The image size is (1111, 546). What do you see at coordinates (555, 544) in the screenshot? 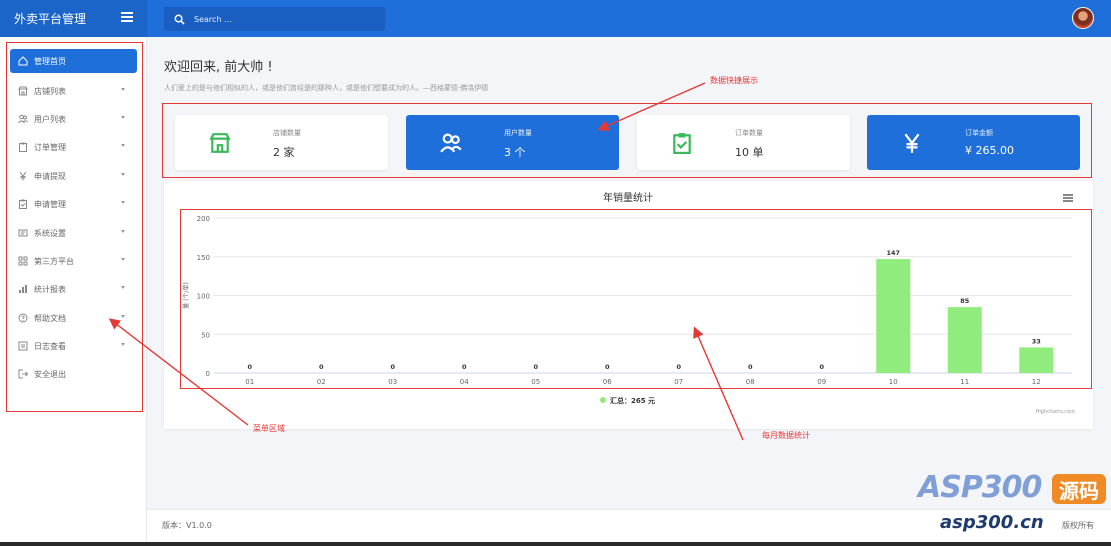
I see `bottom-strip` at bounding box center [555, 544].